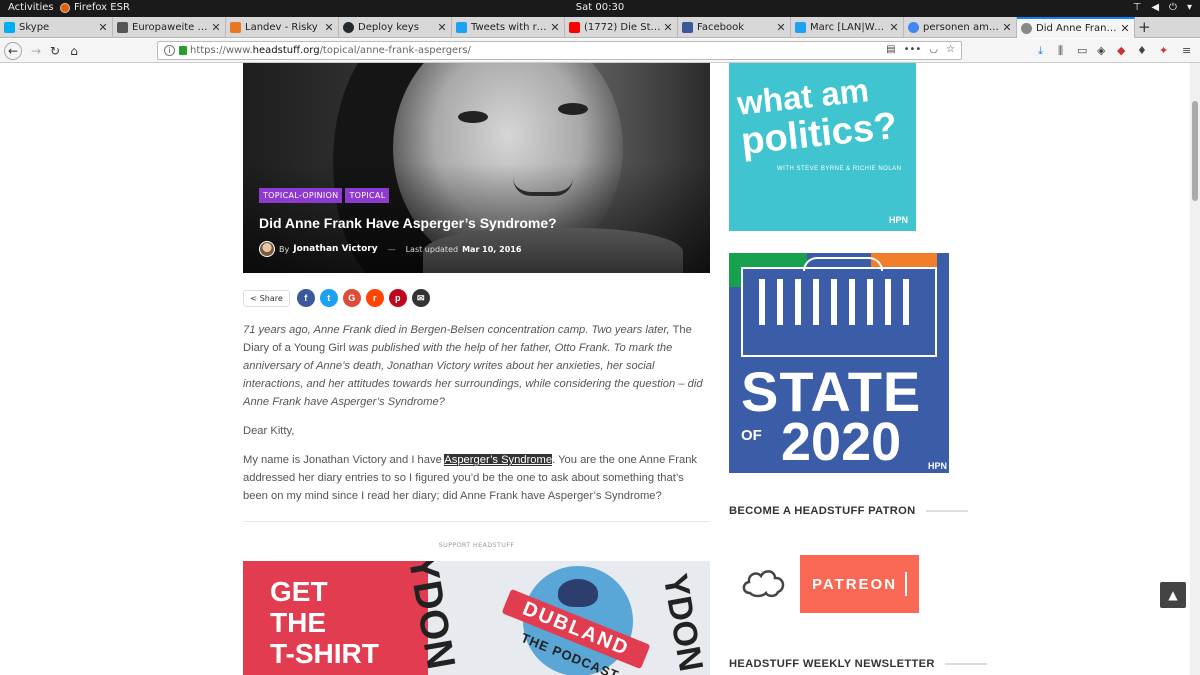  Describe the element at coordinates (841, 442) in the screenshot. I see `ad-year-text: 2020` at that location.